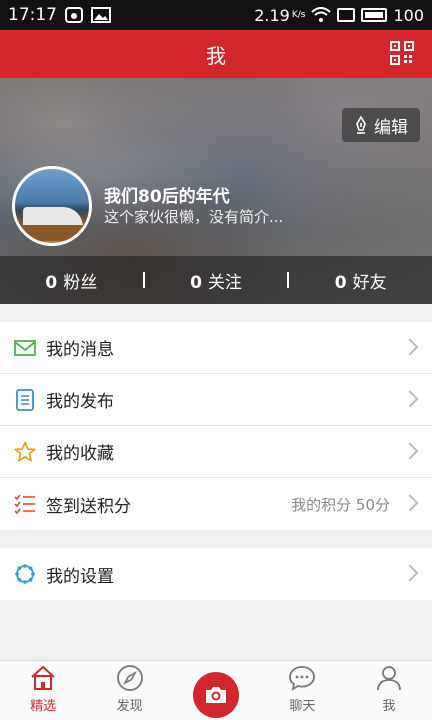 The image size is (432, 720). What do you see at coordinates (391, 127) in the screenshot?
I see `edit-profile-label: 编辑` at bounding box center [391, 127].